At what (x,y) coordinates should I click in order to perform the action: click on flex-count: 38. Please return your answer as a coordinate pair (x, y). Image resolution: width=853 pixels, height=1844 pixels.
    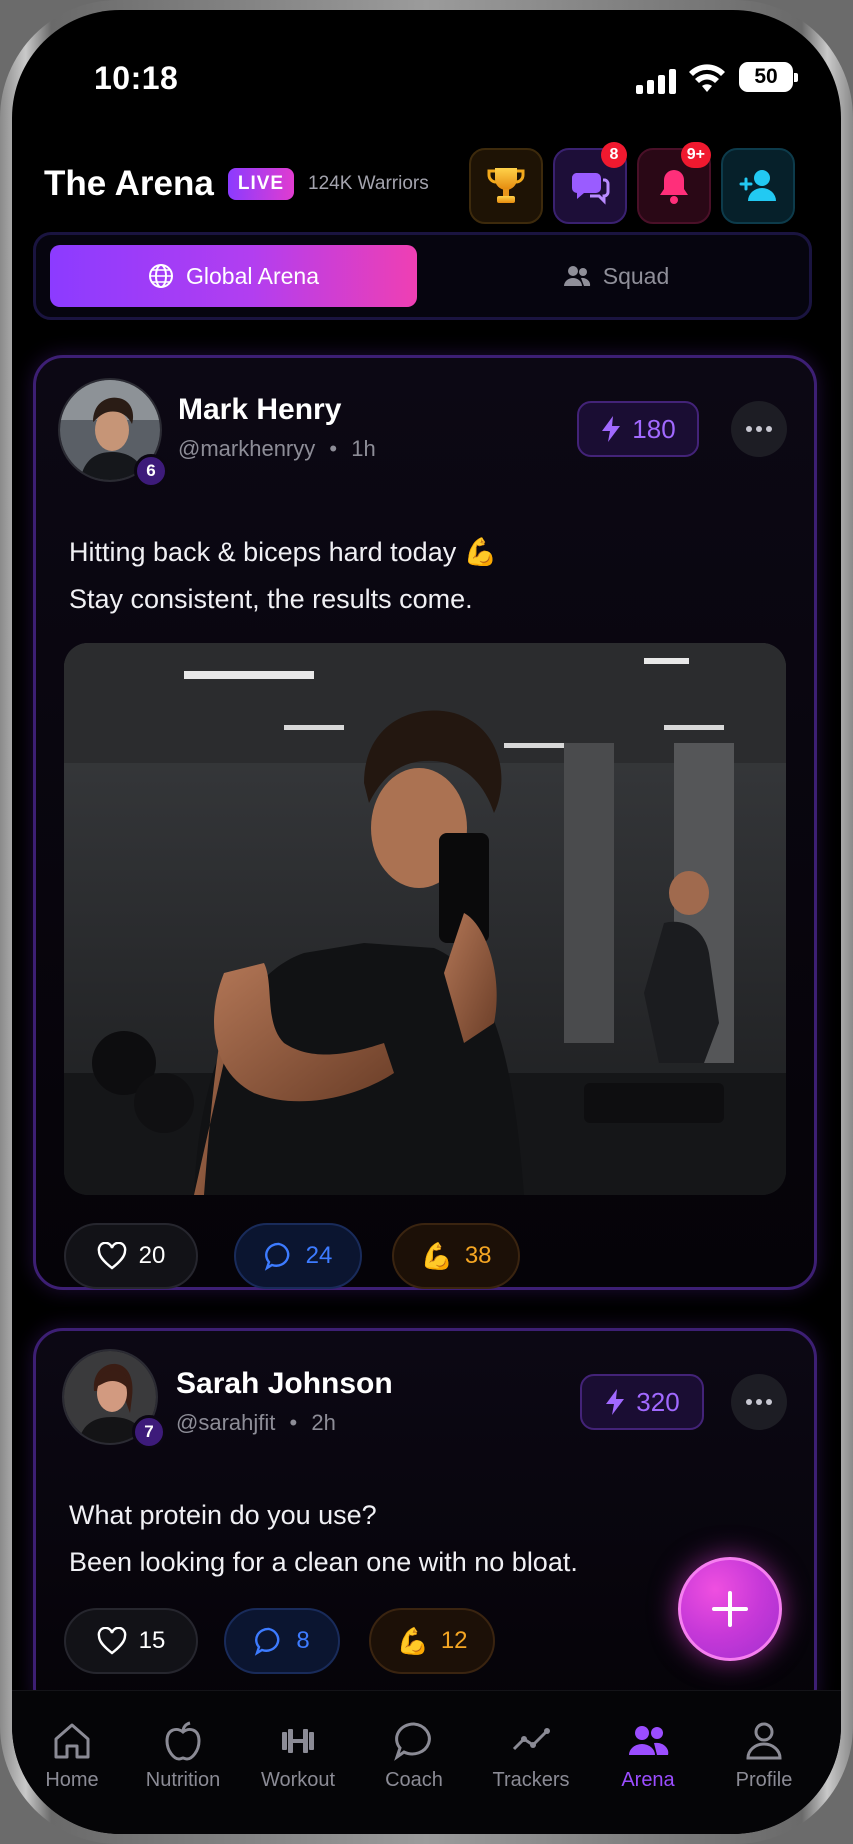
    Looking at the image, I should click on (478, 1255).